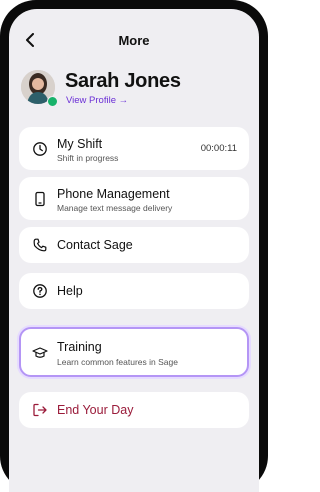  What do you see at coordinates (134, 352) in the screenshot?
I see `menu-item-training: Training Learn common features in Sage` at bounding box center [134, 352].